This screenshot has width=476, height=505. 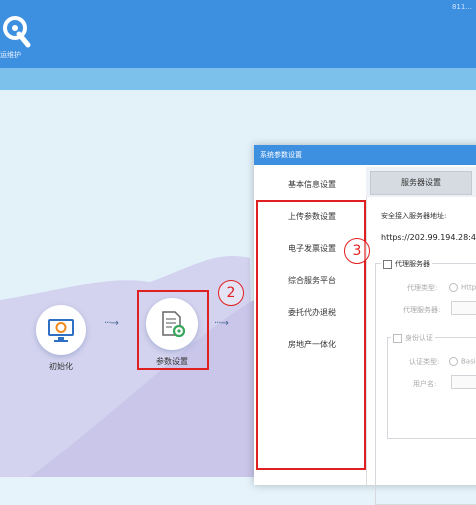 I want to click on username-input, so click(x=463, y=382).